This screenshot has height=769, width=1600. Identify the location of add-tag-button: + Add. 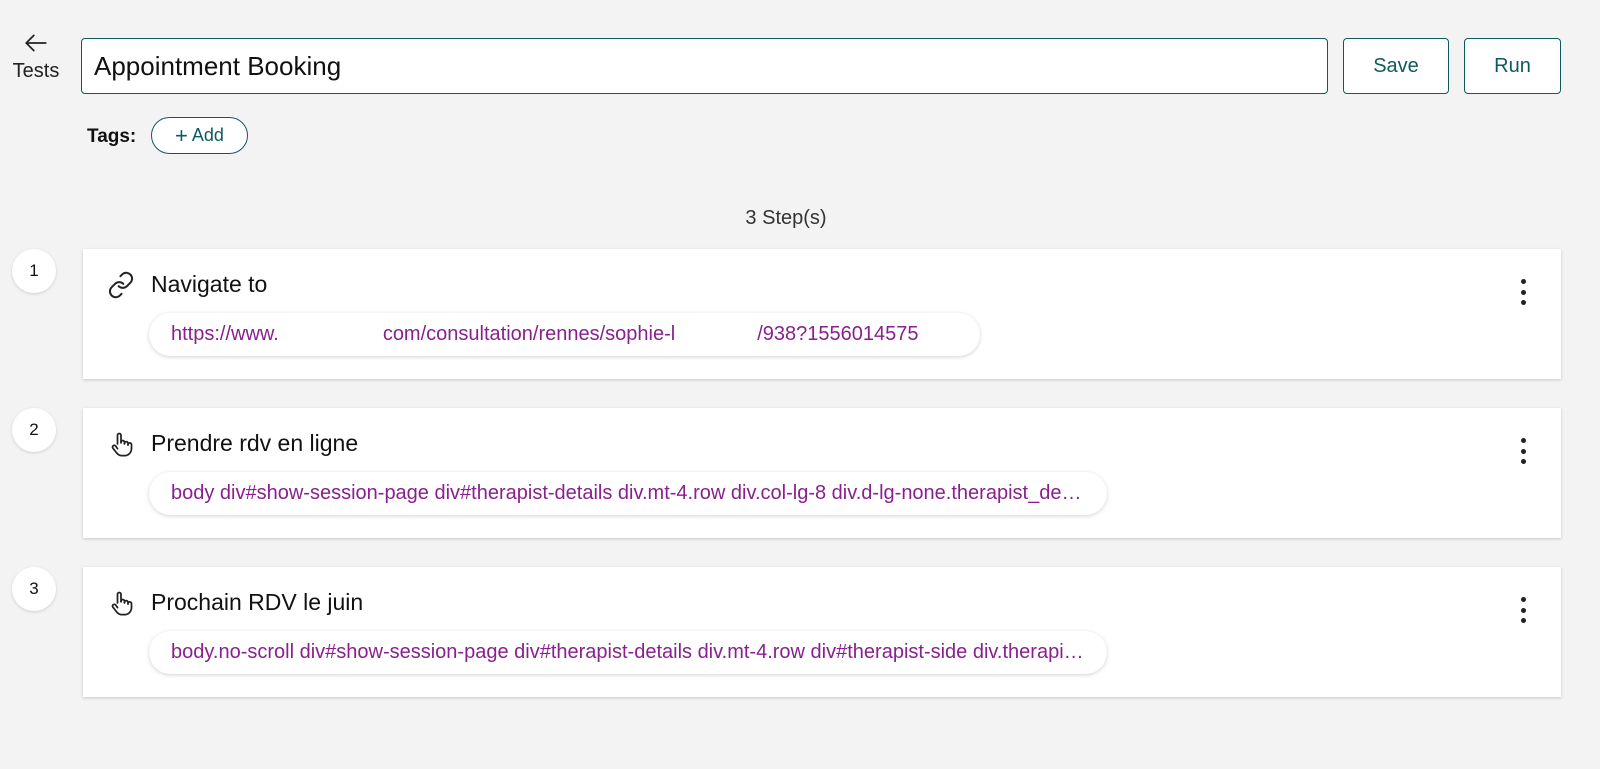
(199, 135).